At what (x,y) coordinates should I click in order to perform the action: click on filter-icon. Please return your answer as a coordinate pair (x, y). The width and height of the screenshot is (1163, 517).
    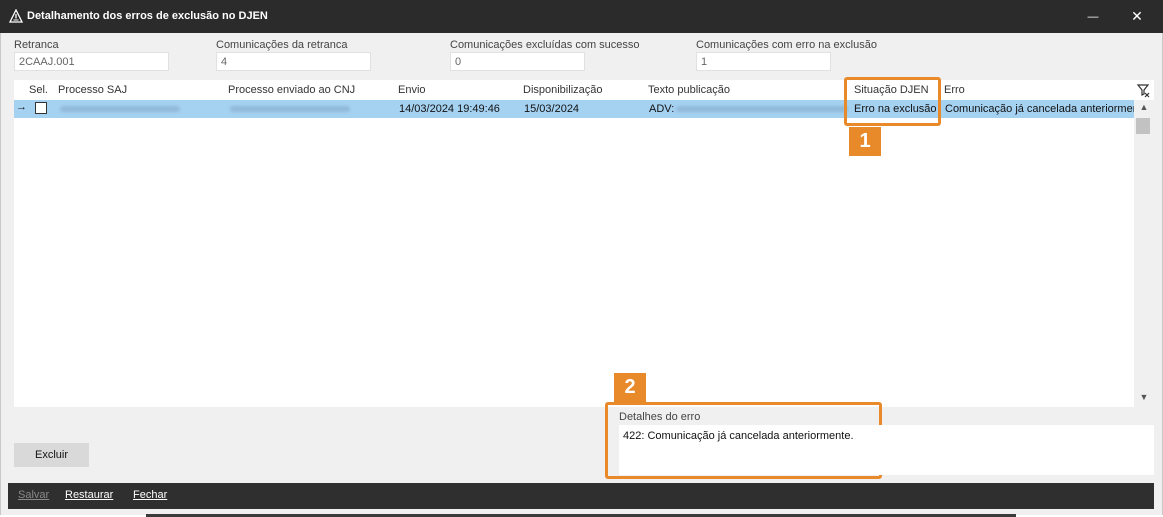
    Looking at the image, I should click on (1143, 90).